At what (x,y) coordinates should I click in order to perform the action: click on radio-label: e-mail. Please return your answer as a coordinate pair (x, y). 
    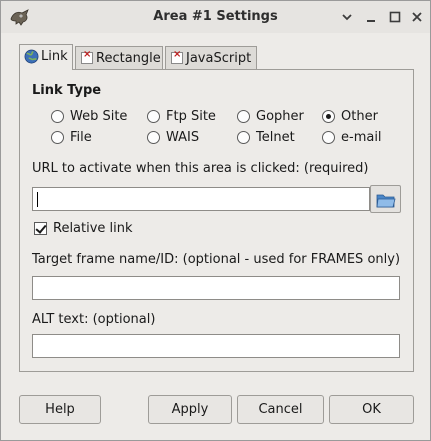
    Looking at the image, I should click on (361, 137).